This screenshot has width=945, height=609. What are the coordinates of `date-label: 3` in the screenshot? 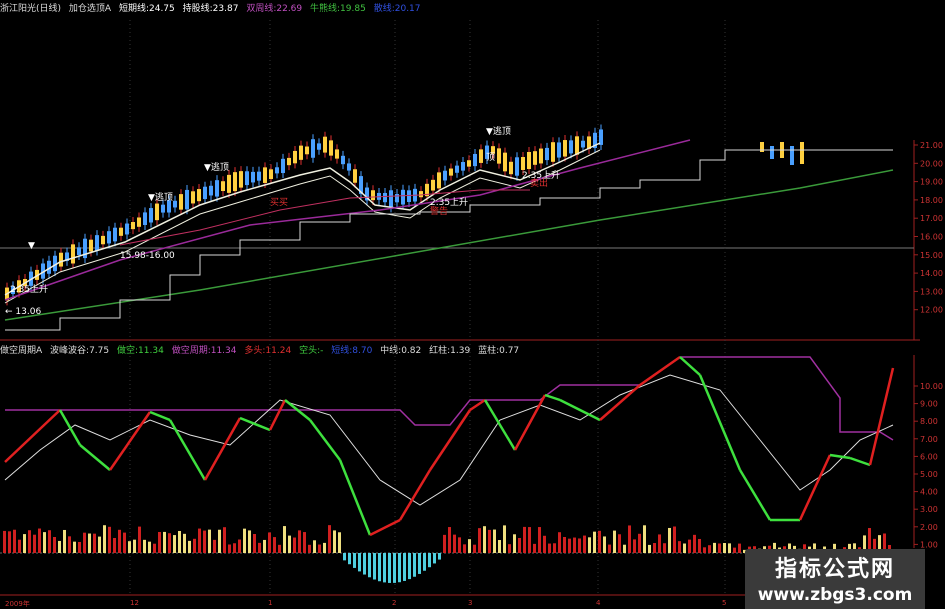 It's located at (470, 603).